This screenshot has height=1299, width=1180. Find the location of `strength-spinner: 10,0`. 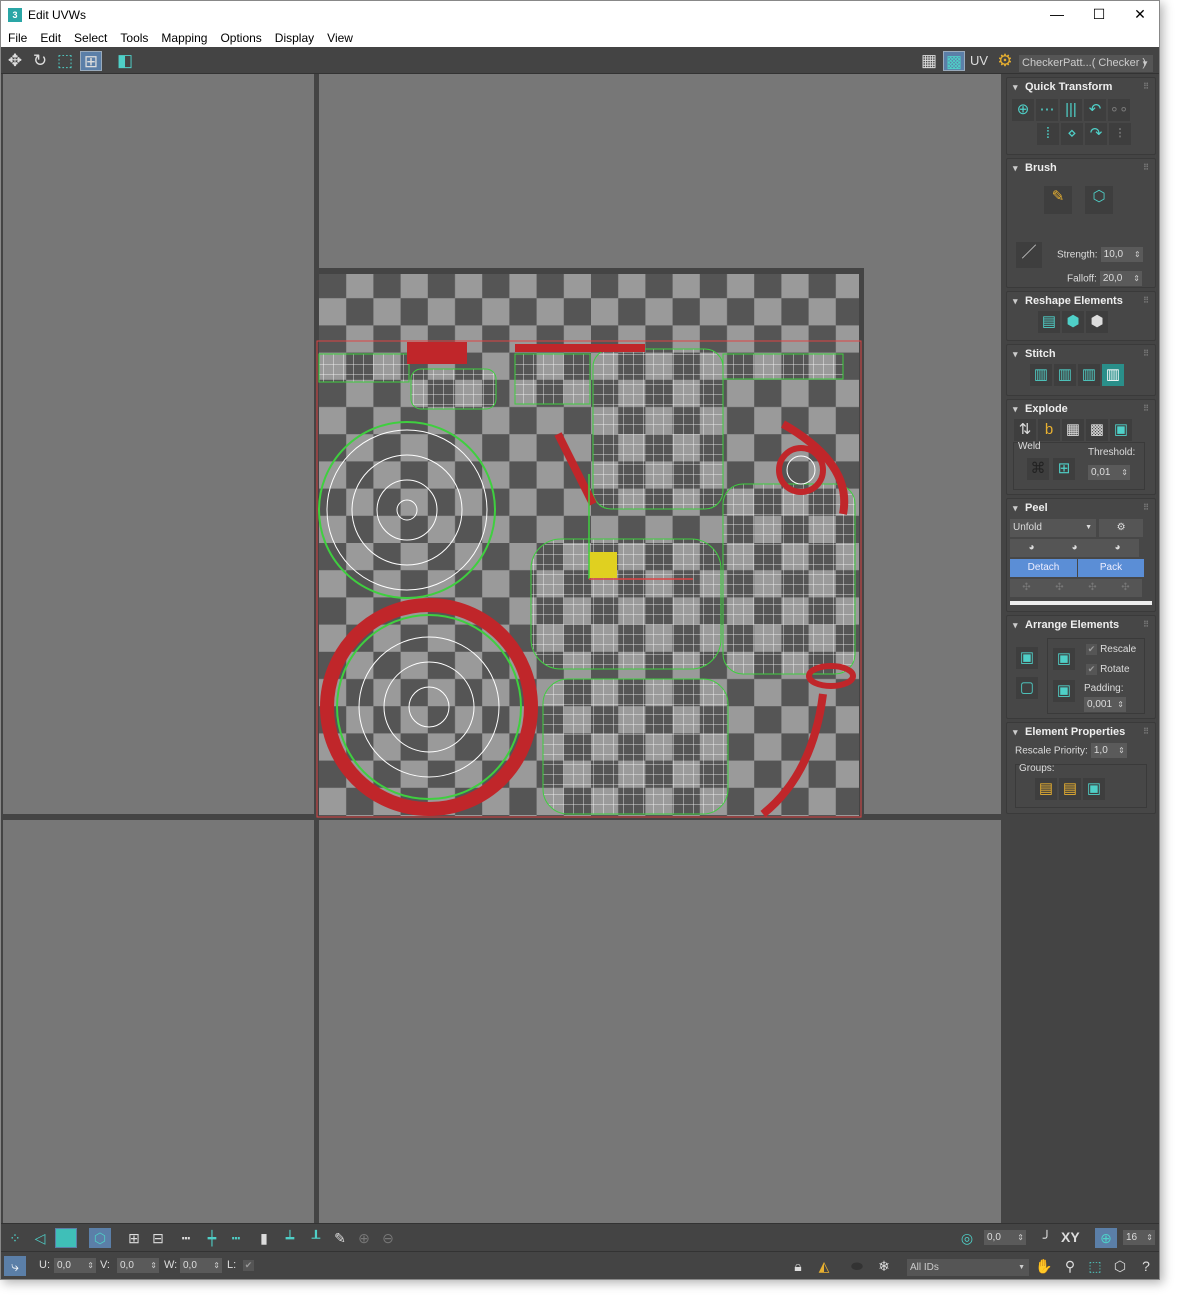

strength-spinner: 10,0 is located at coordinates (1121, 254).